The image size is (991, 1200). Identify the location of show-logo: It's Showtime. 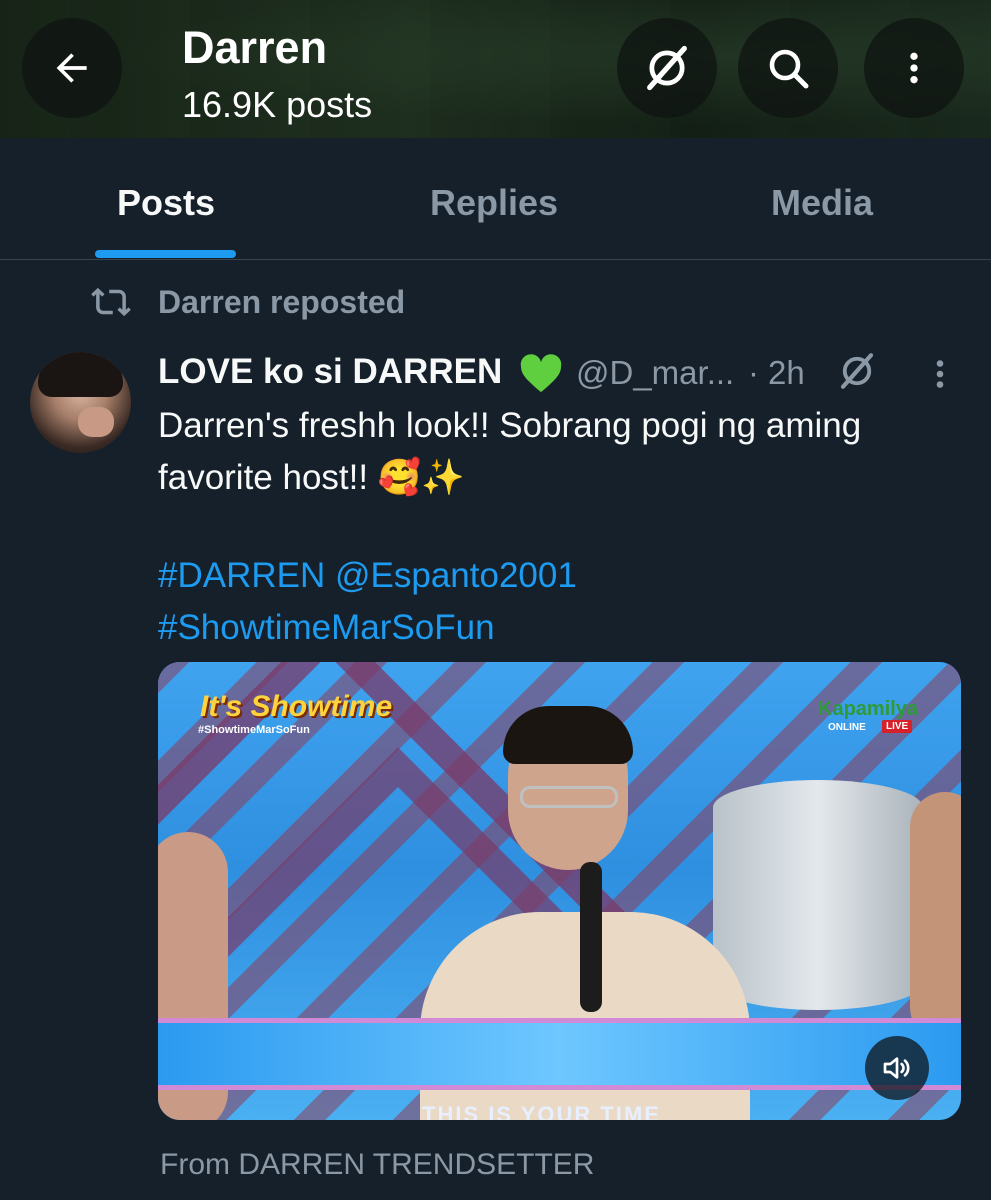
(296, 706).